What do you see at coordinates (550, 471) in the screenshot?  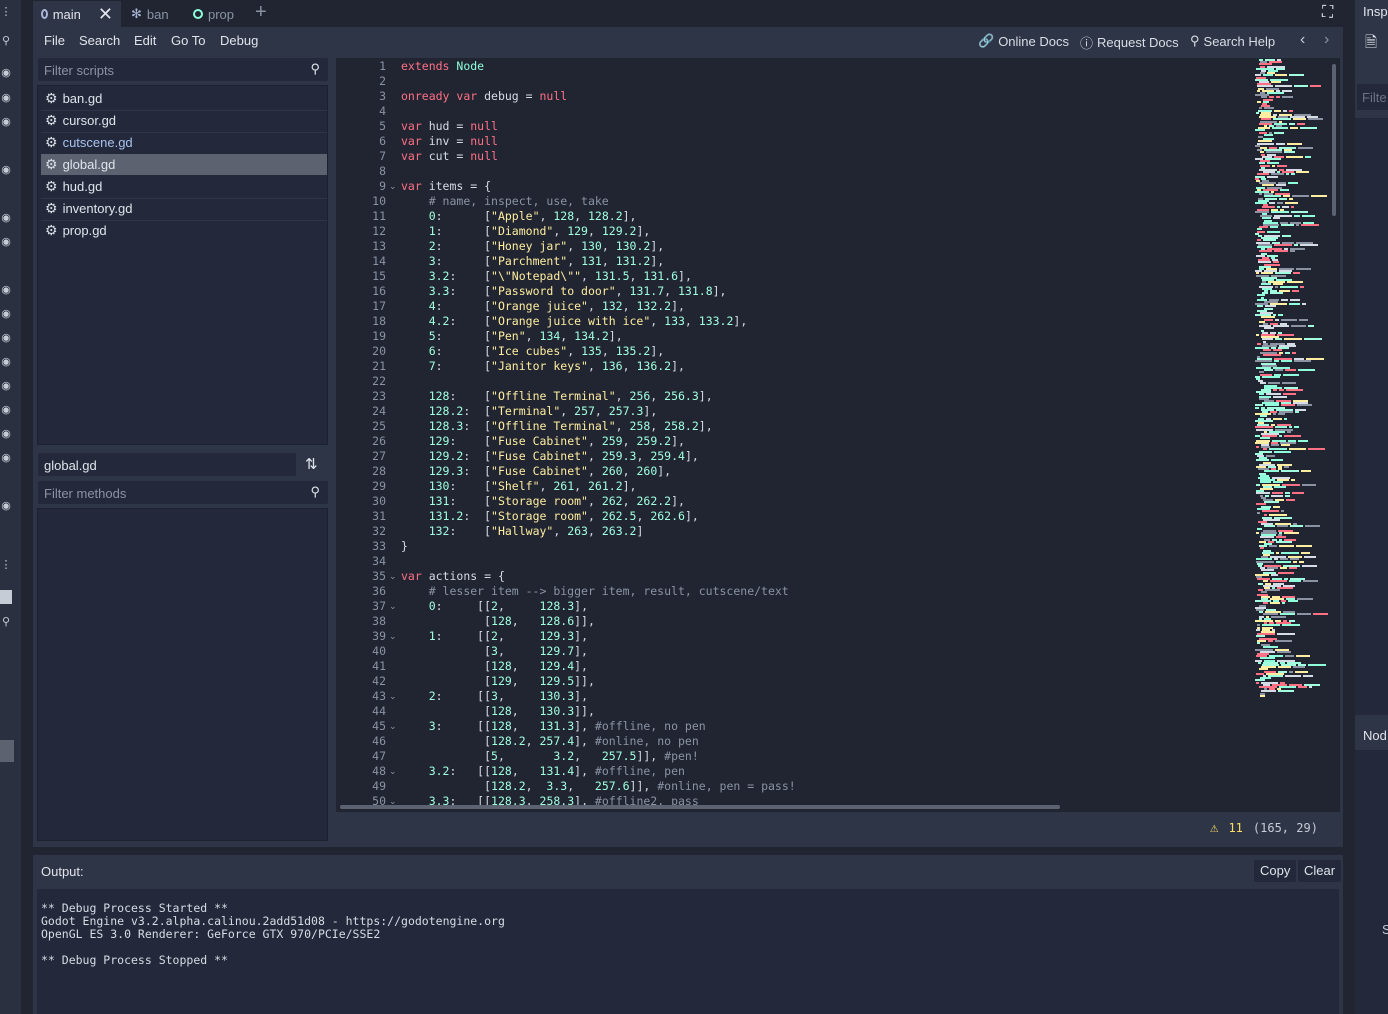 I see `code-line: 129.3: ["Fuse Cabinet", 260, 260],` at bounding box center [550, 471].